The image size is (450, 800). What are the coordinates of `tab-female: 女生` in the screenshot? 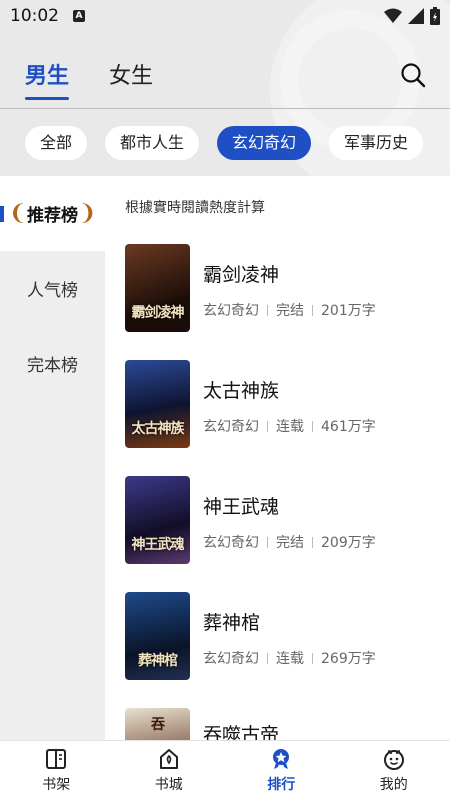 It's located at (131, 74).